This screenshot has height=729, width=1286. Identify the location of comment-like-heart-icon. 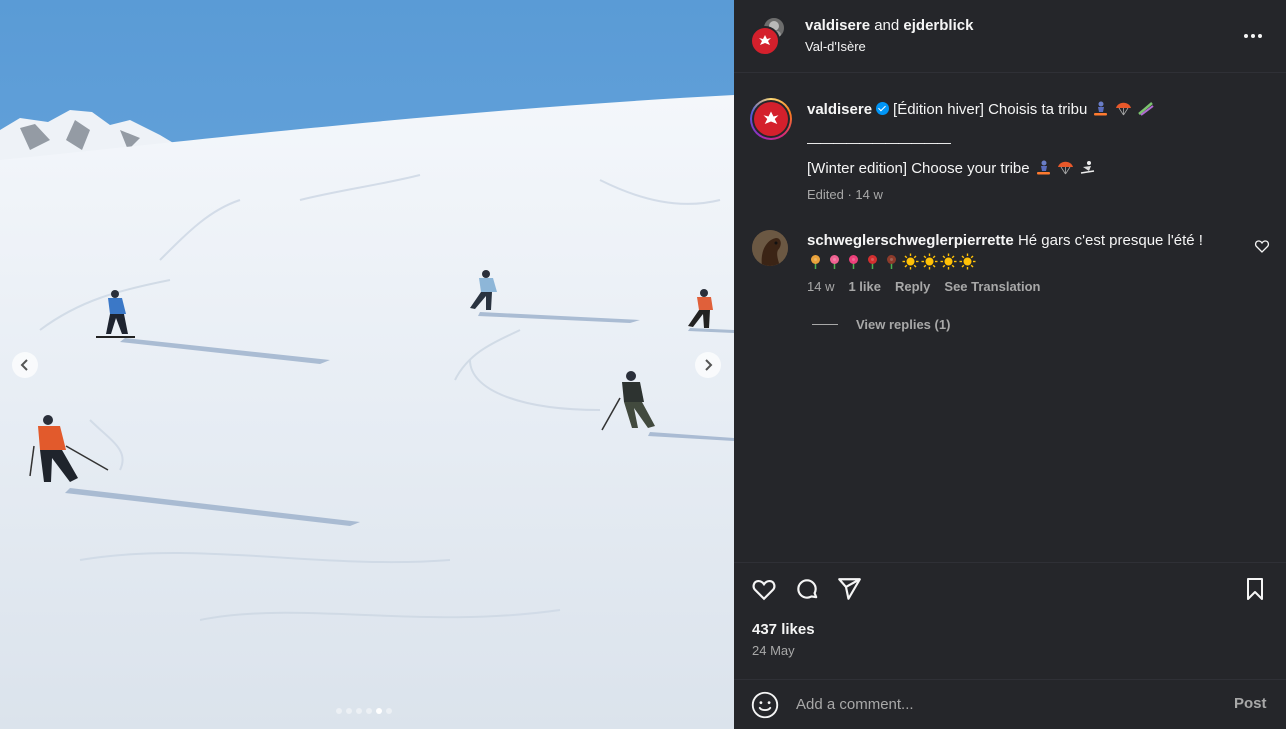
(1262, 246).